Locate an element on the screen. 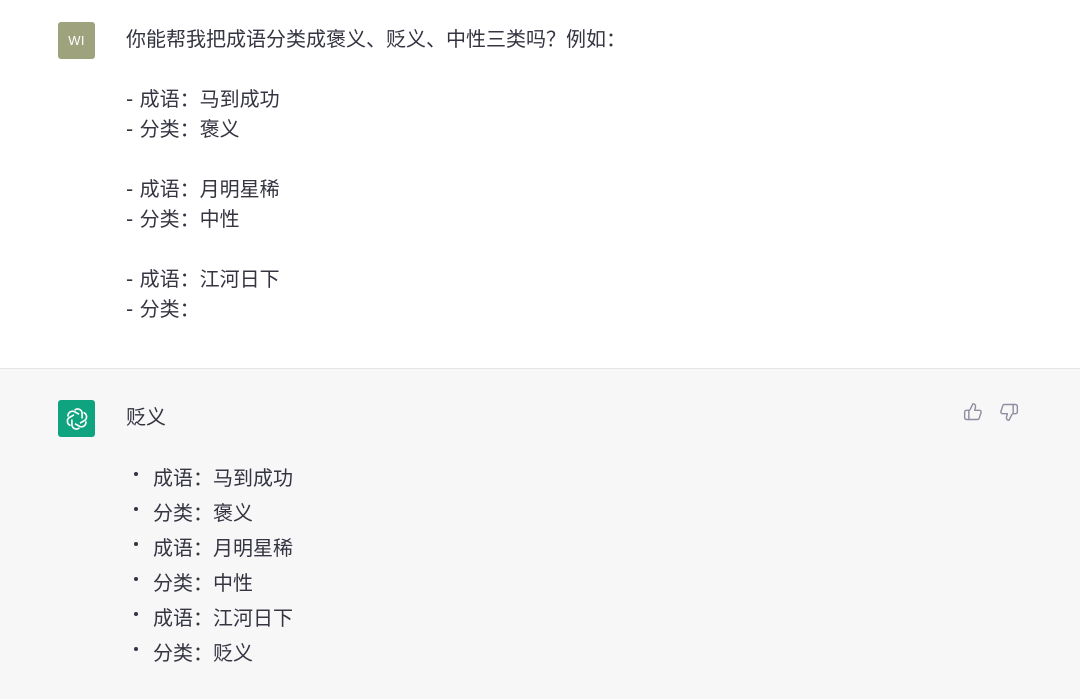 The image size is (1080, 699). like-button is located at coordinates (973, 412).